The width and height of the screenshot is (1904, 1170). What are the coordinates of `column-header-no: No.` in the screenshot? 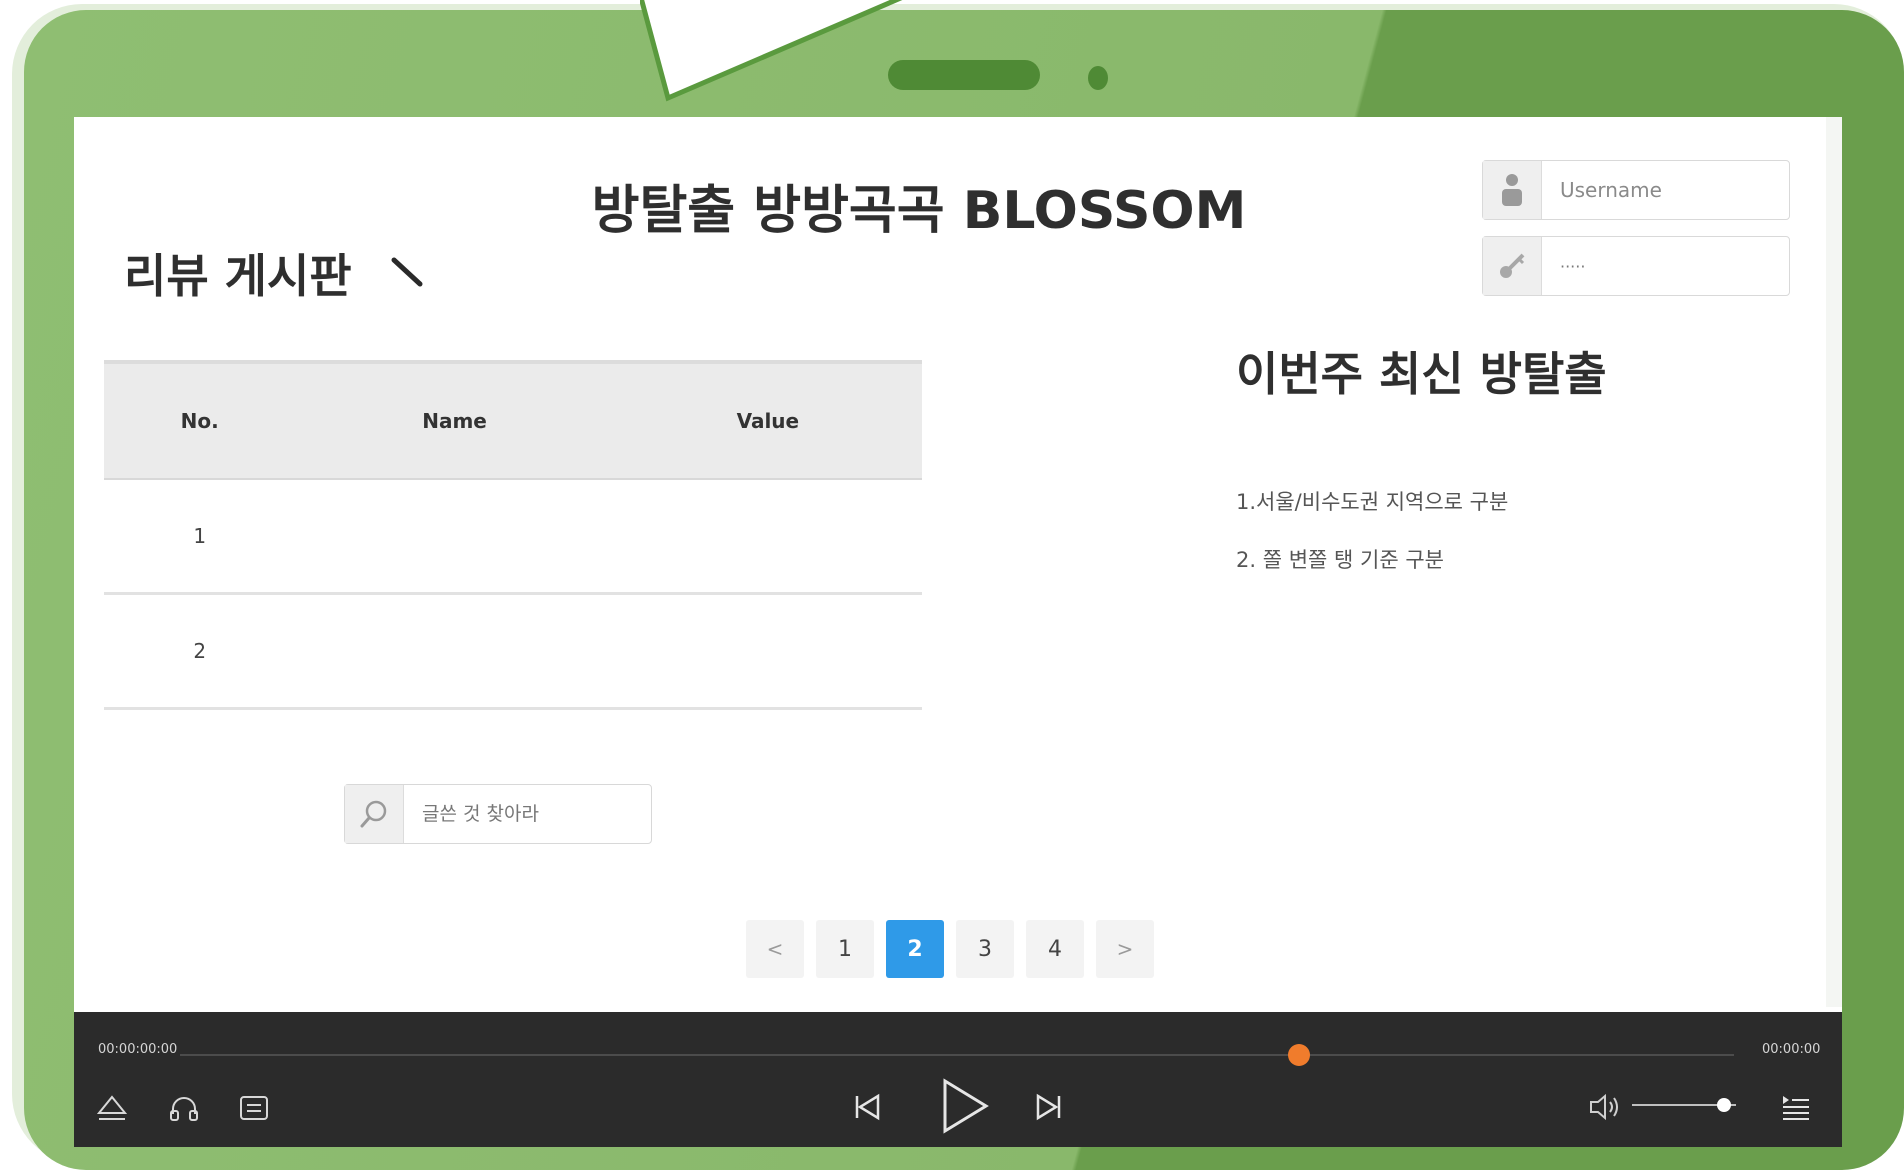 It's located at (200, 420).